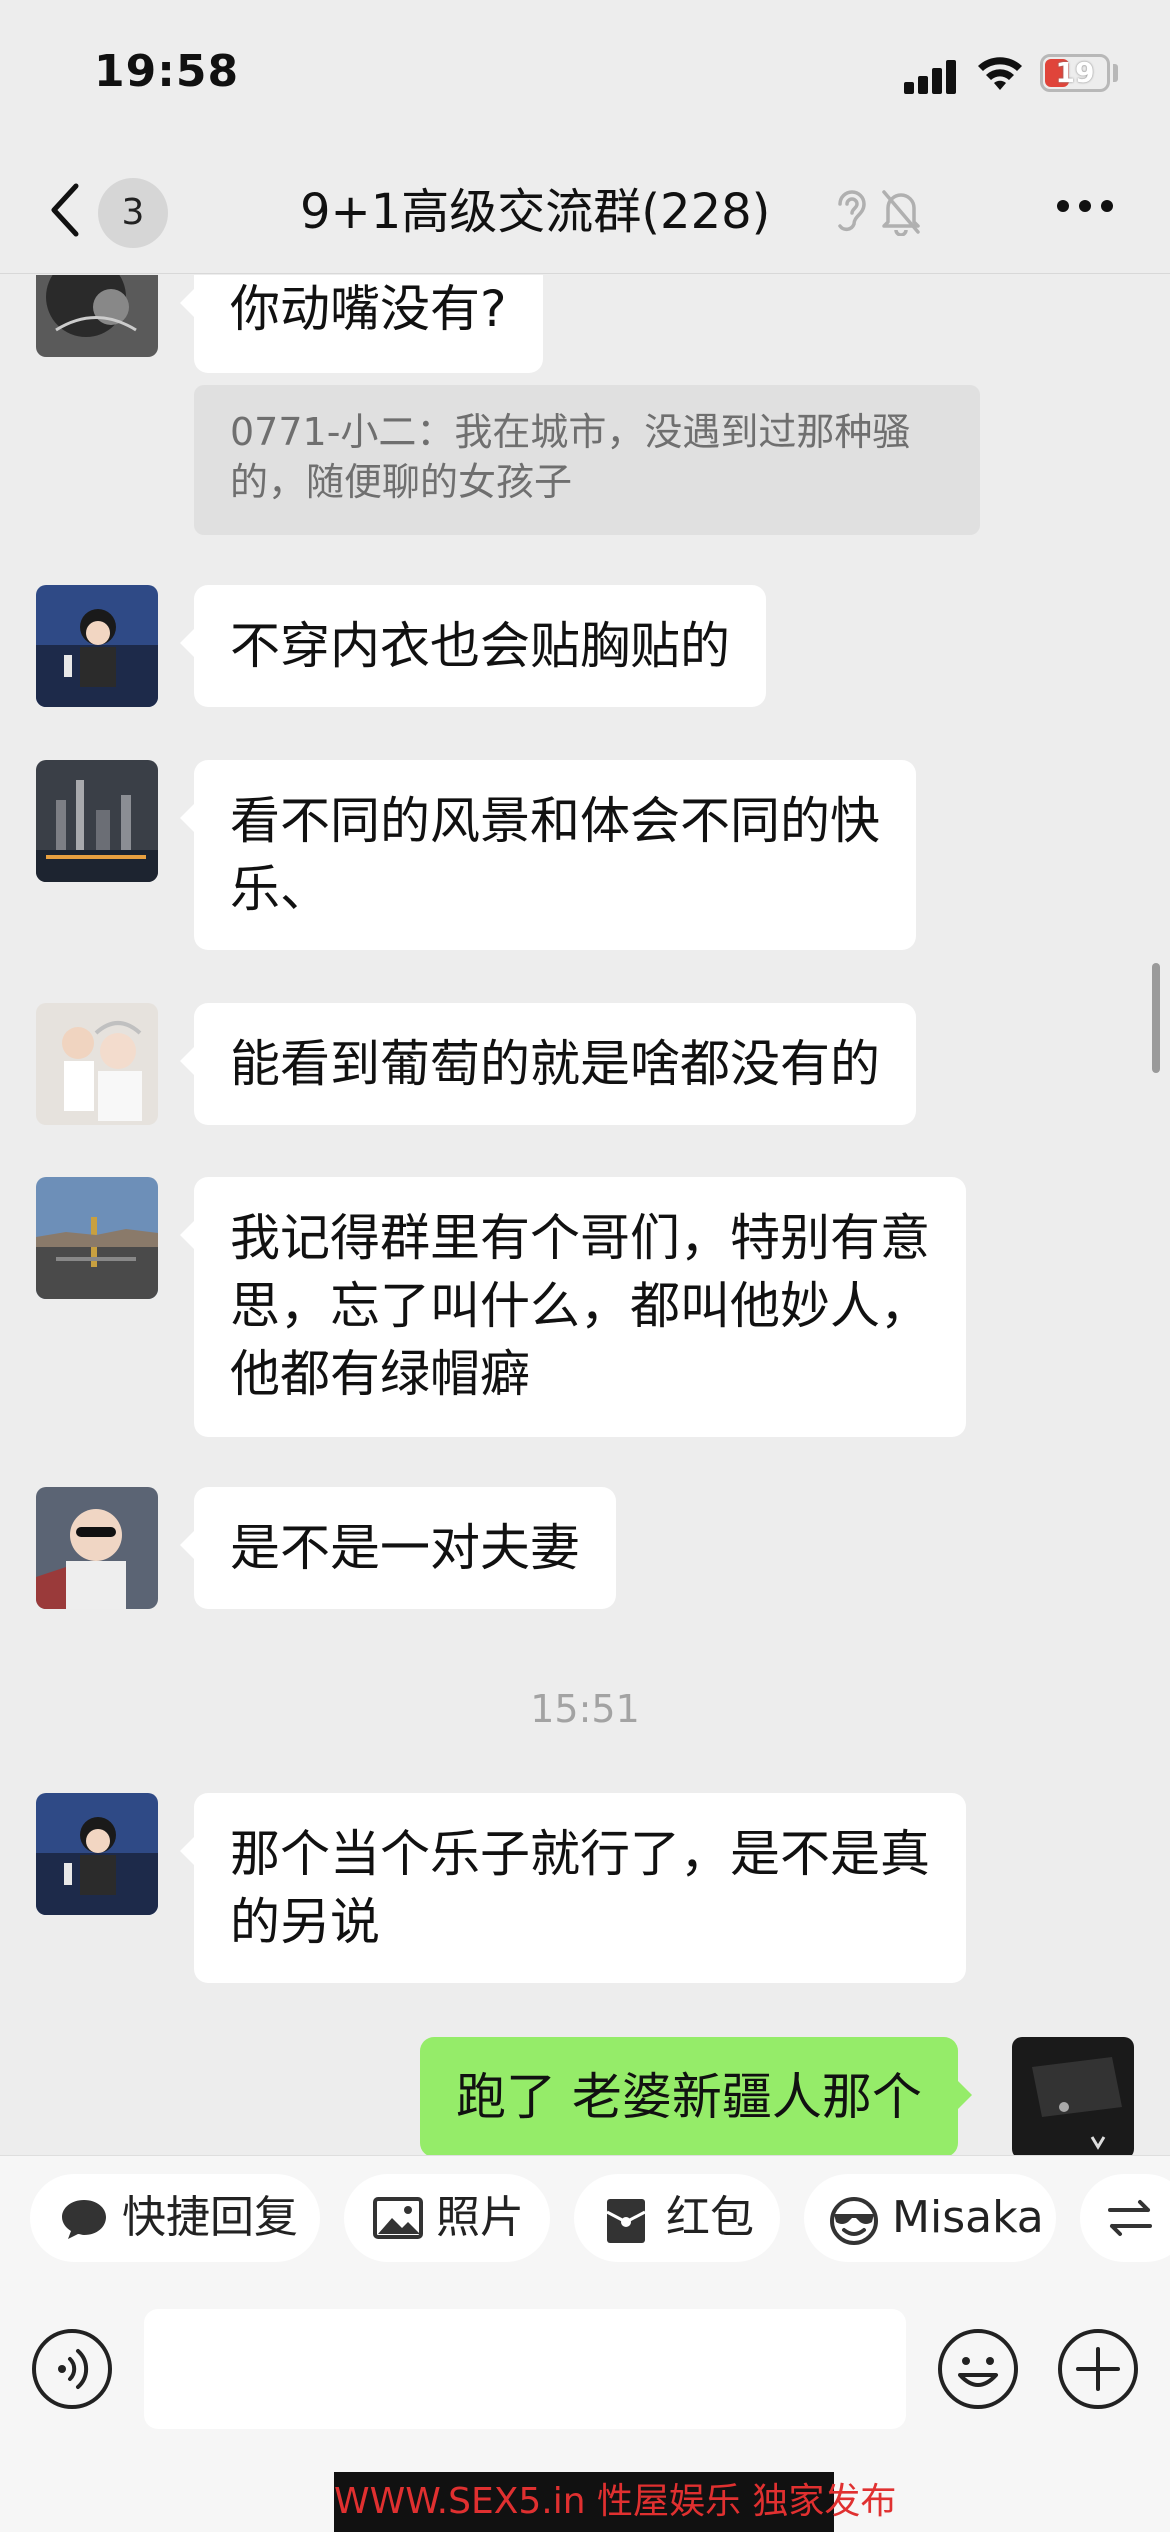 The width and height of the screenshot is (1170, 2532). I want to click on misaka-button: Misaka, so click(930, 2218).